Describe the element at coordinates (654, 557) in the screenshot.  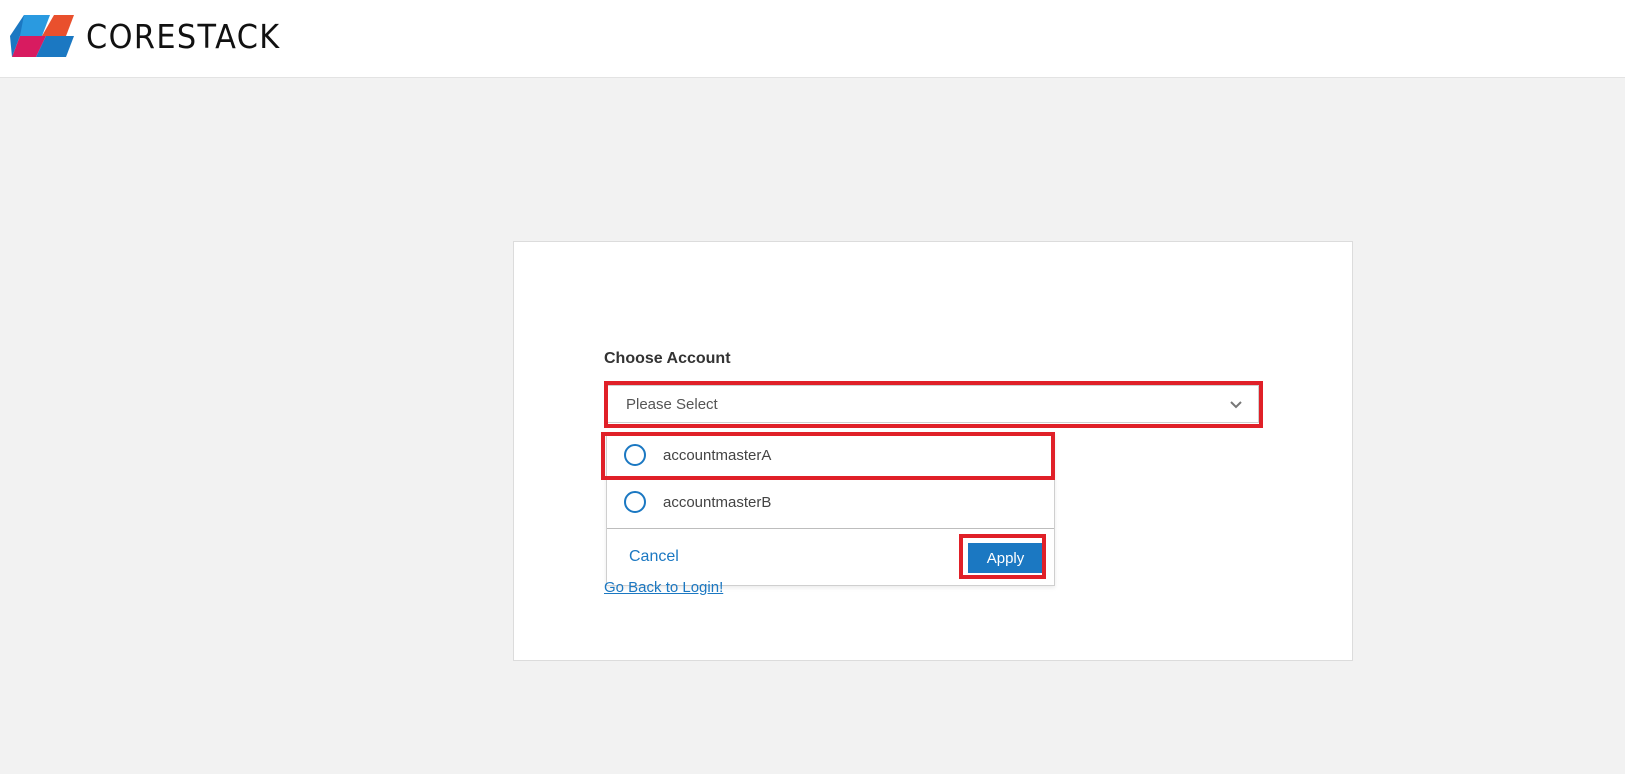
I see `cancel-button: Cancel` at that location.